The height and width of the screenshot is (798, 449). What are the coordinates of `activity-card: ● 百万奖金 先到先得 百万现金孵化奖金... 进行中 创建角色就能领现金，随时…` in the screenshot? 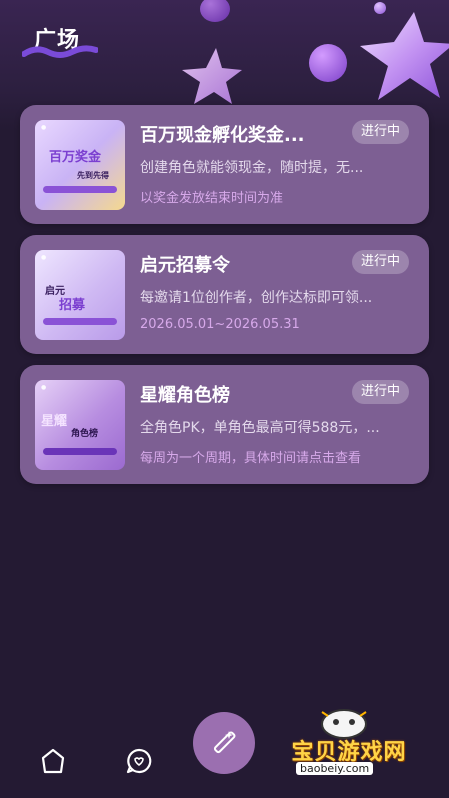 It's located at (224, 164).